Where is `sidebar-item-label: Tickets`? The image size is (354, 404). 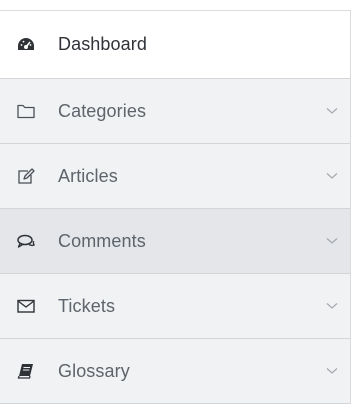
sidebar-item-label: Tickets is located at coordinates (87, 305).